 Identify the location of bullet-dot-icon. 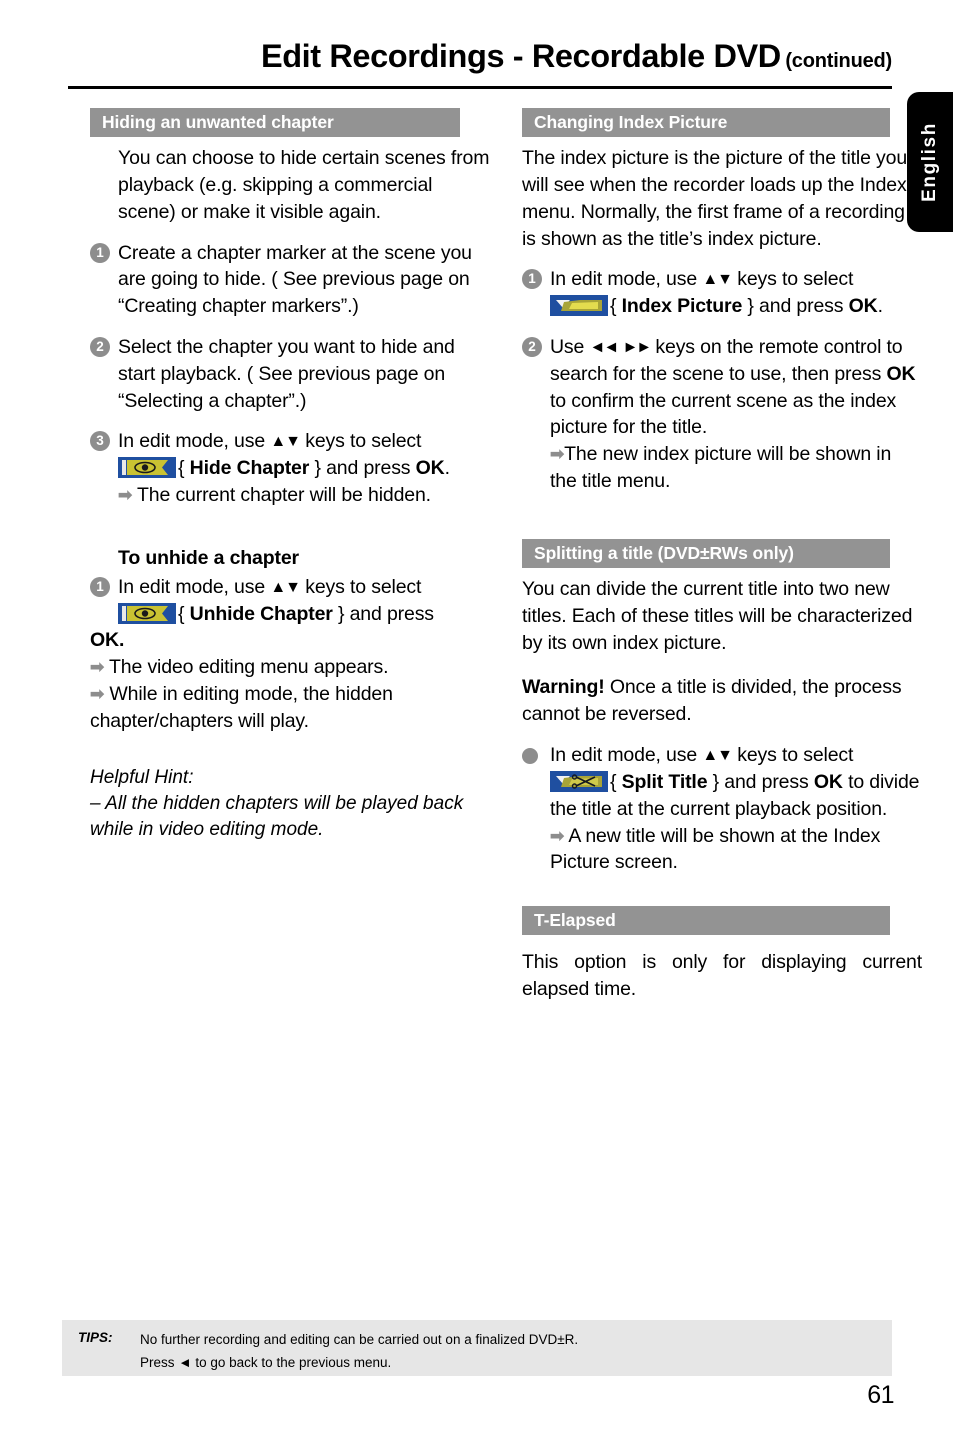
(530, 756).